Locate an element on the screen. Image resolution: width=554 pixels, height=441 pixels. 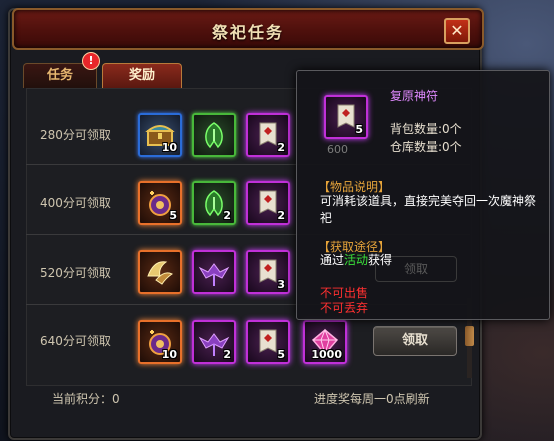
tooltip-item-slot: 5 is located at coordinates (346, 117).